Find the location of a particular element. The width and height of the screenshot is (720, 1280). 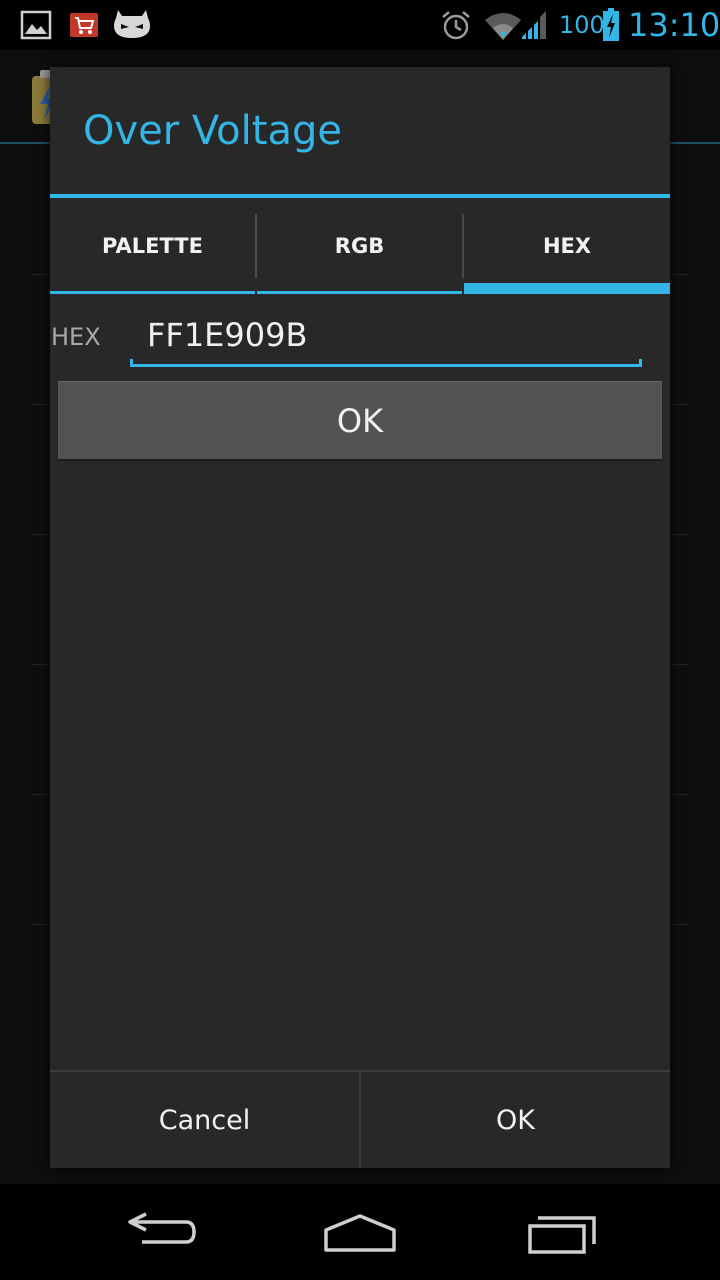

hex-input-container is located at coordinates (386, 337).